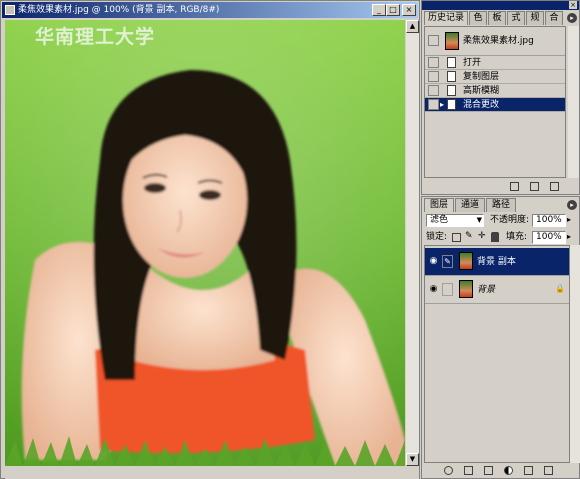  I want to click on chevron-down-icon: ▼, so click(479, 220).